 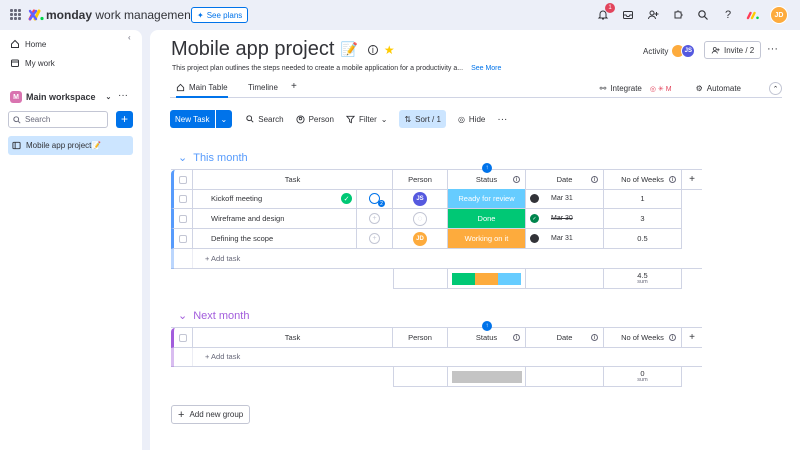 I want to click on tab-main-table: Main Table, so click(x=202, y=90).